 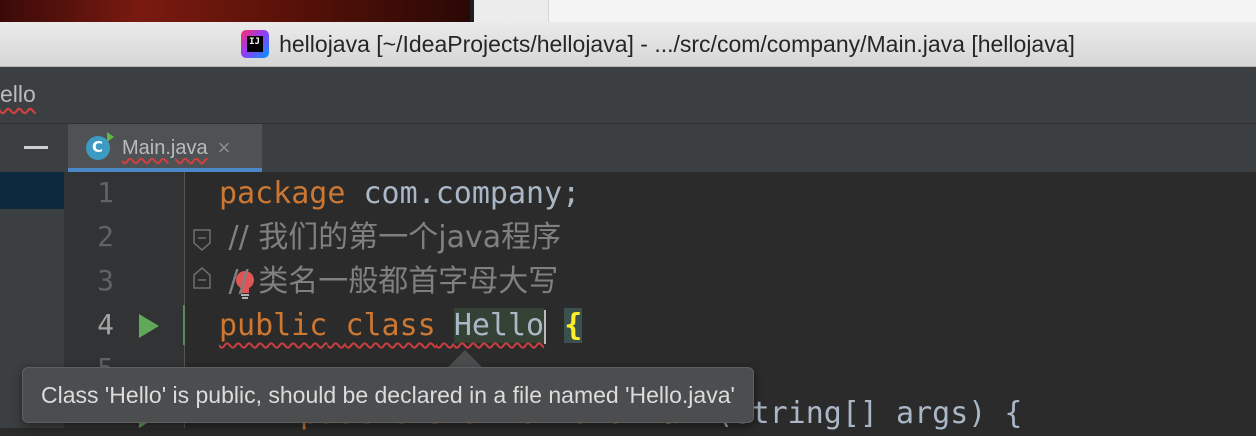 I want to click on code-line-2-comment: // 我们的第一个java程序, so click(x=390, y=238).